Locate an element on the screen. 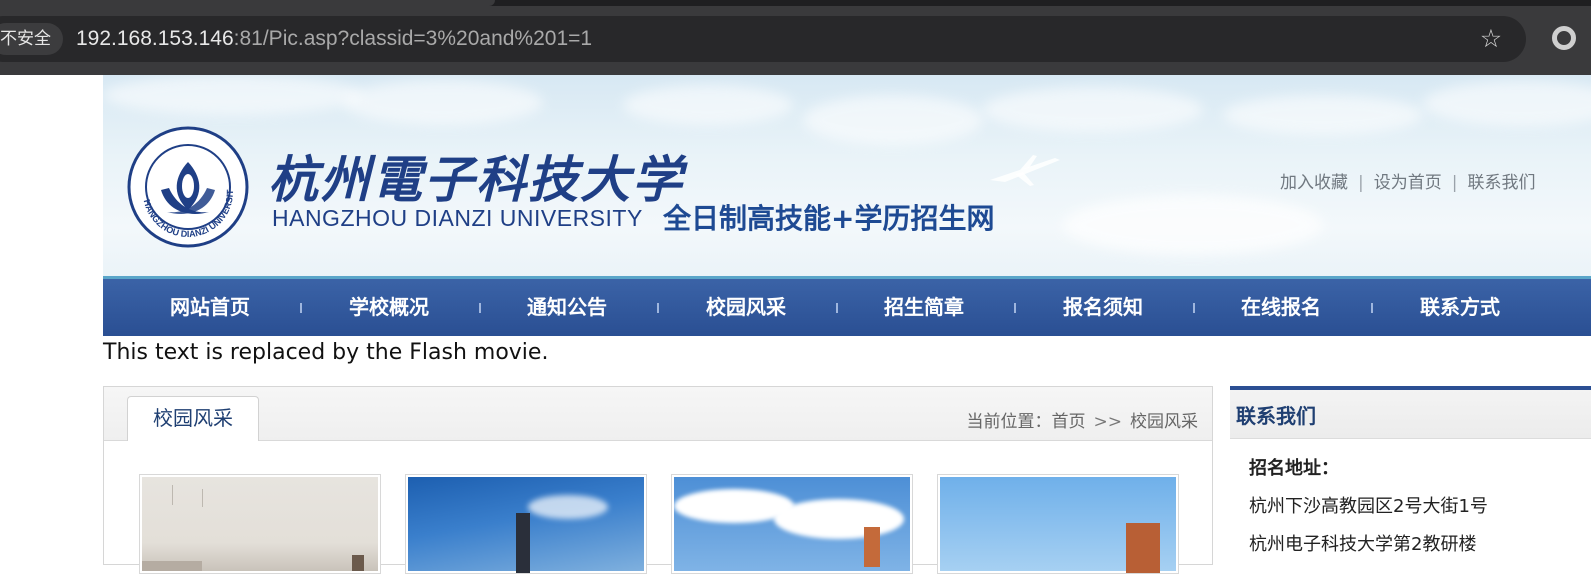  url-path: :81/Pic.asp?classid=3%20and%201=1 is located at coordinates (413, 38).